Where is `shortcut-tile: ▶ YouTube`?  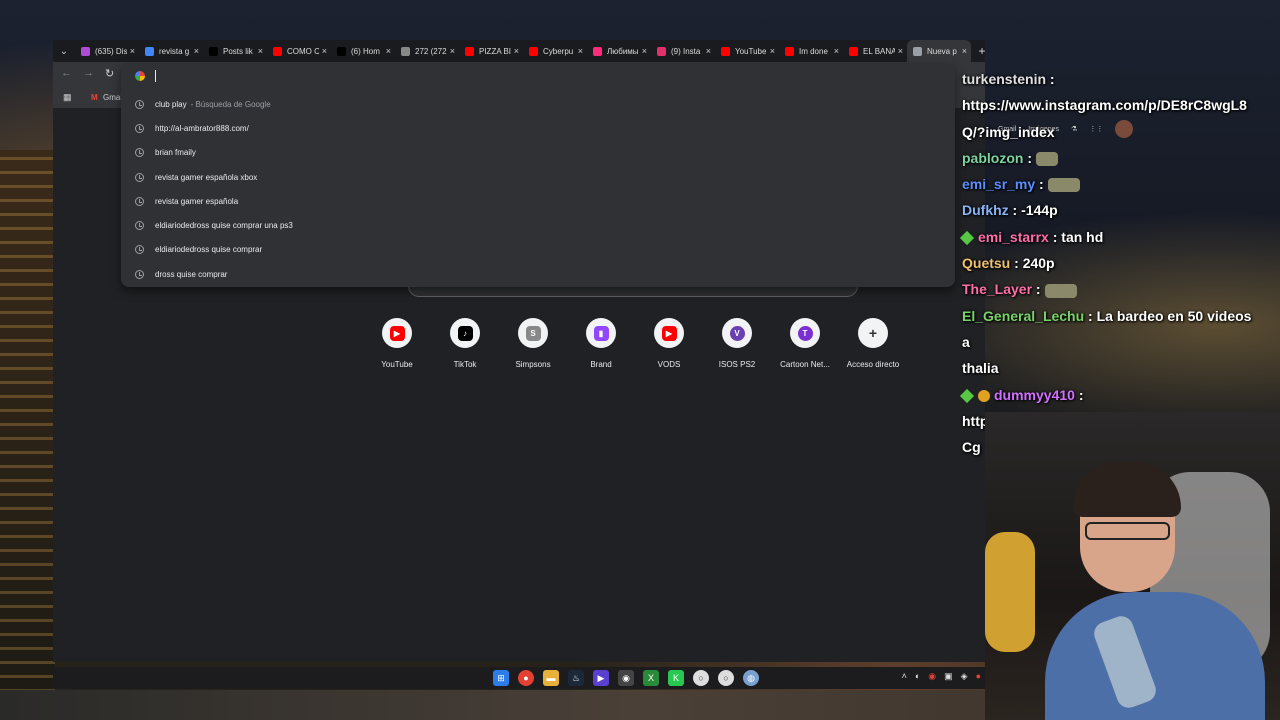
shortcut-tile: ▶ YouTube is located at coordinates (397, 343).